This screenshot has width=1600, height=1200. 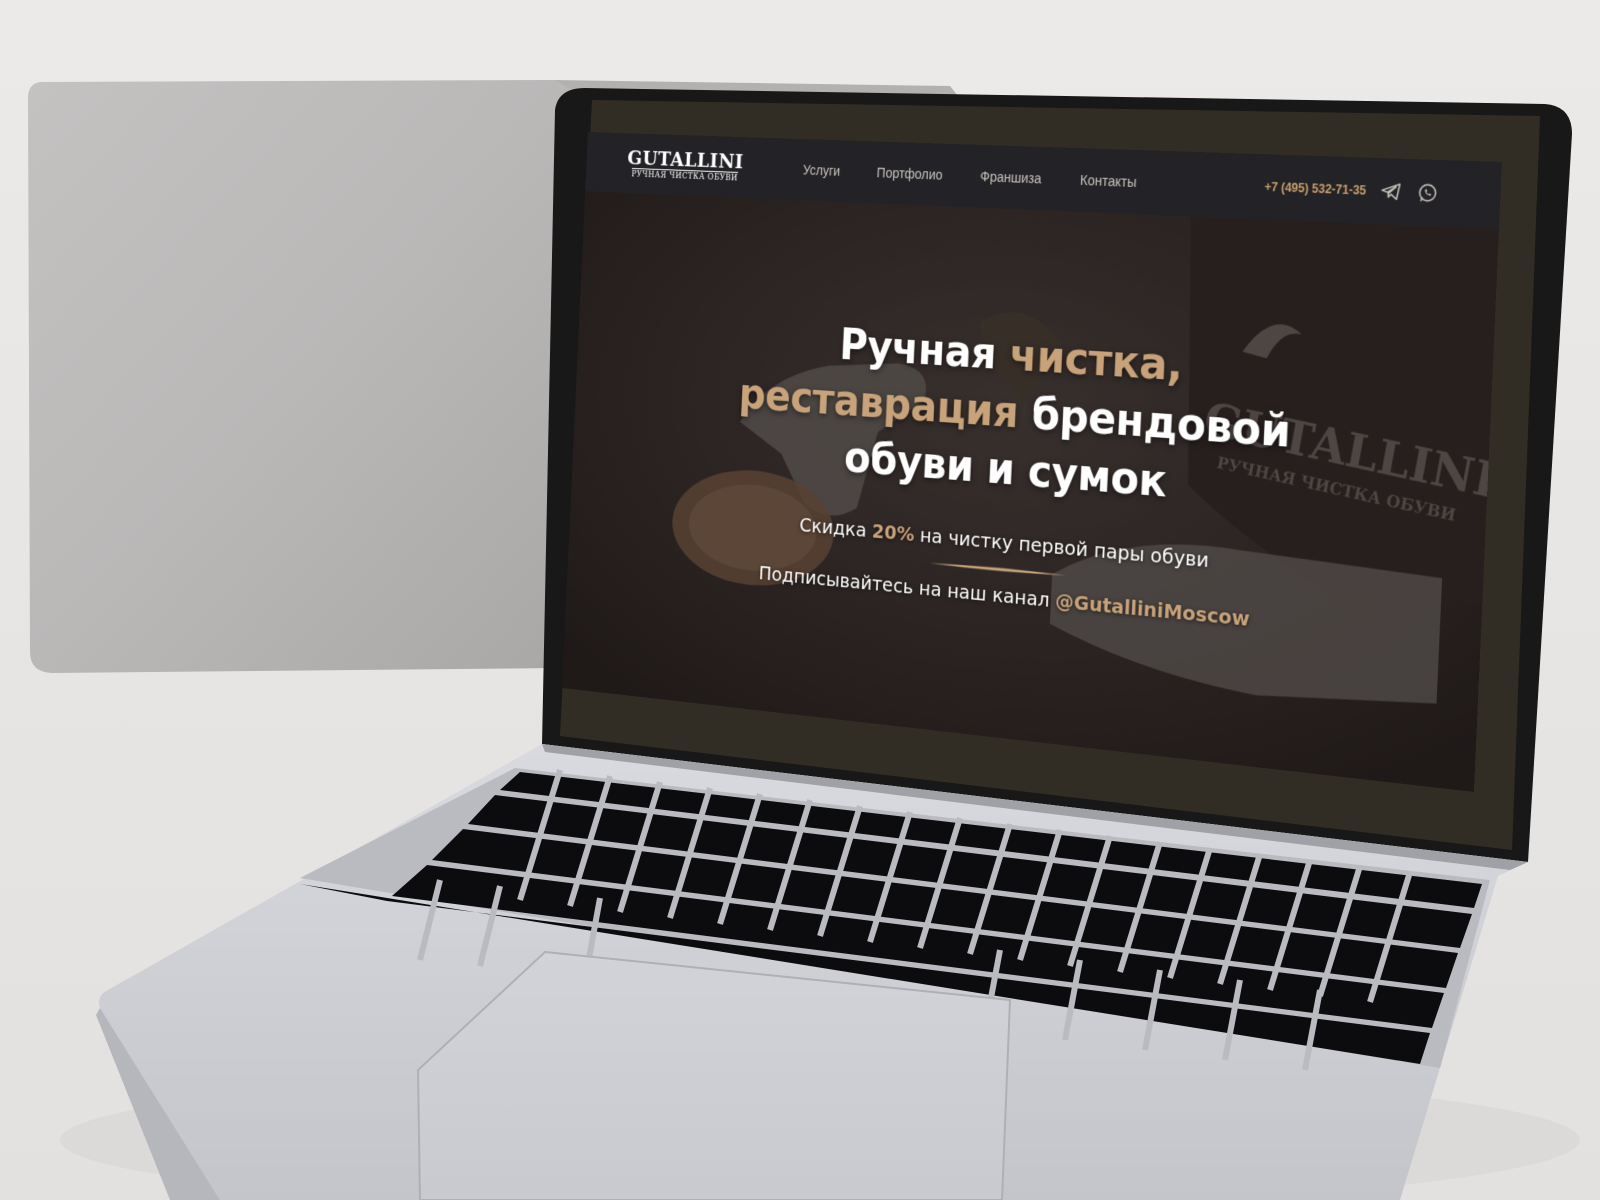 What do you see at coordinates (835, 527) in the screenshot?
I see `promo-prefix: Скидка` at bounding box center [835, 527].